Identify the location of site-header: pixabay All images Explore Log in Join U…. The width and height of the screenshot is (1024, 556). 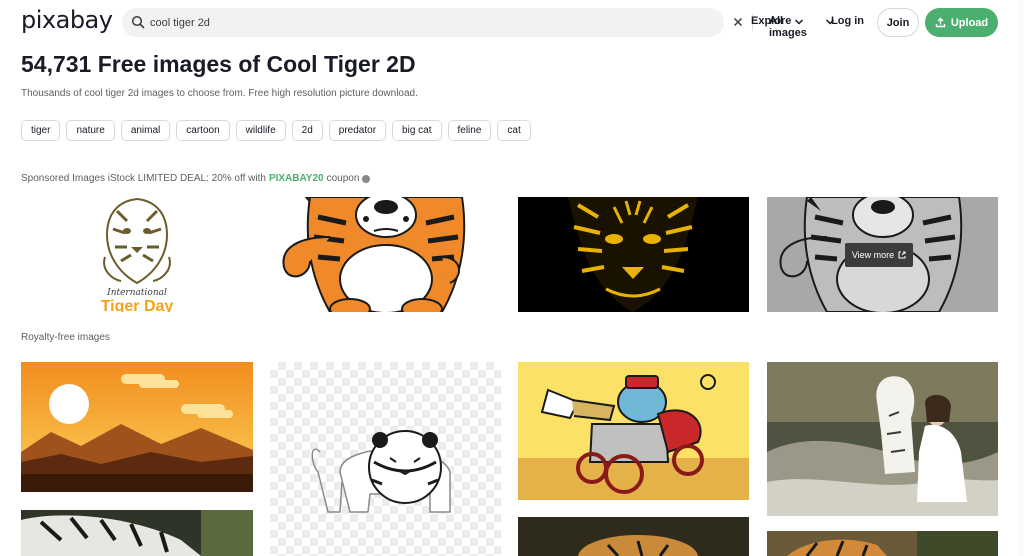
(512, 23).